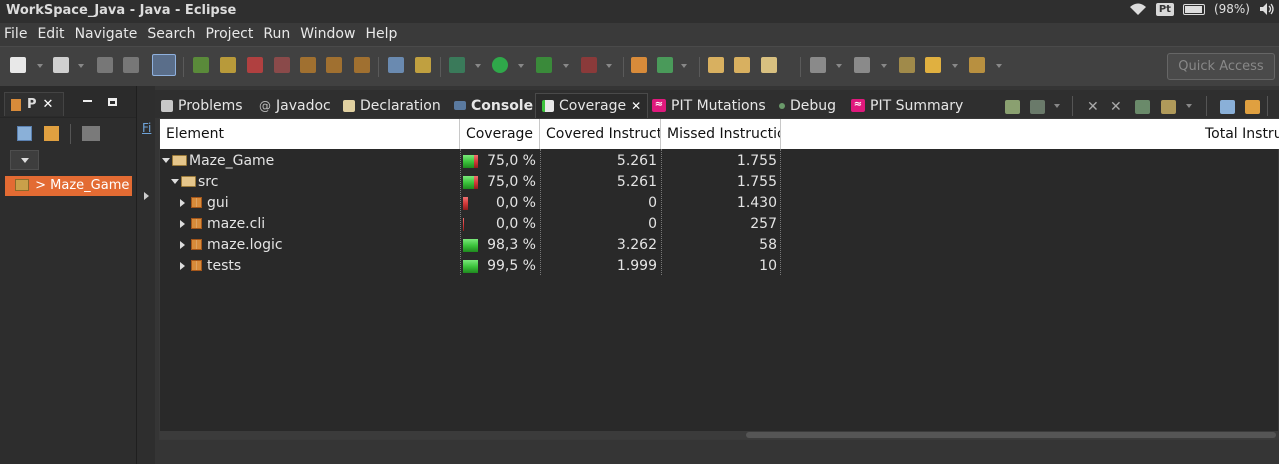 This screenshot has width=1279, height=464. I want to click on menu-navigate: Navigate, so click(106, 34).